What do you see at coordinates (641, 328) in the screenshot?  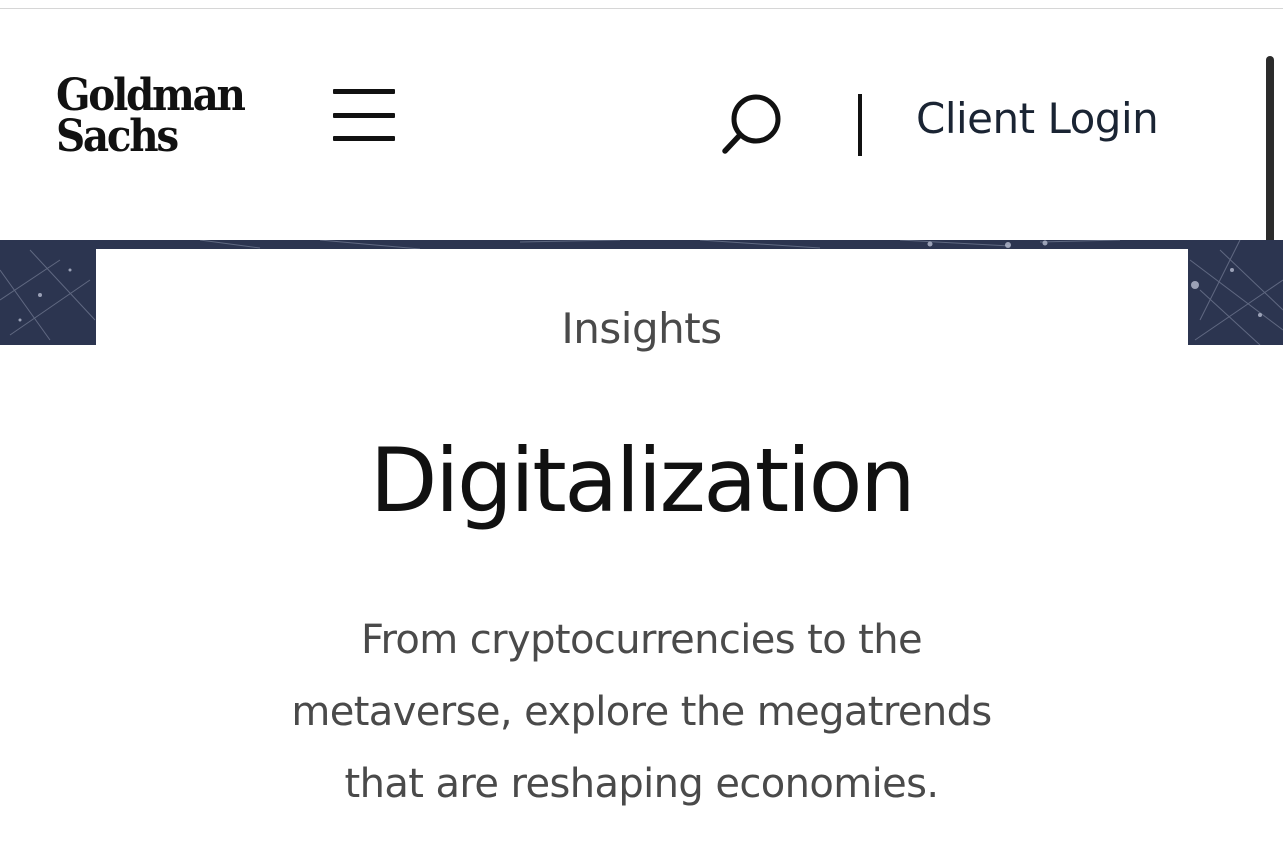 I see `section-eyebrow: Insights` at bounding box center [641, 328].